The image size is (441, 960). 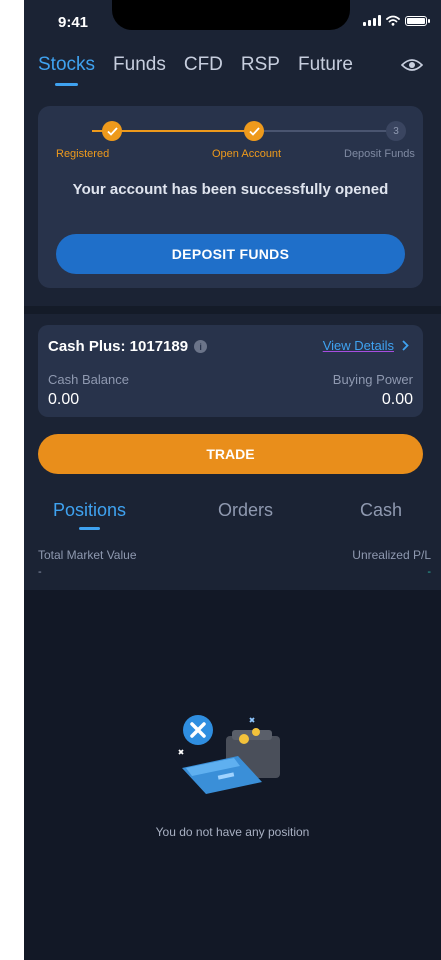 What do you see at coordinates (231, 15) in the screenshot?
I see `notch` at bounding box center [231, 15].